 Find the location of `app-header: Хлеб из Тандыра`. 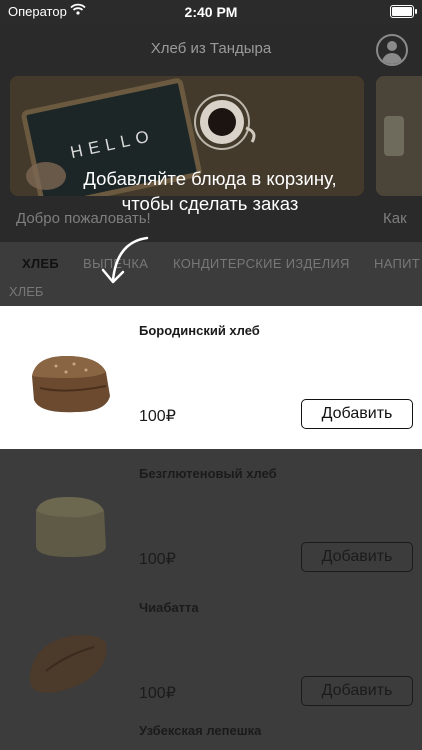

app-header: Хлеб из Тандыра is located at coordinates (211, 49).